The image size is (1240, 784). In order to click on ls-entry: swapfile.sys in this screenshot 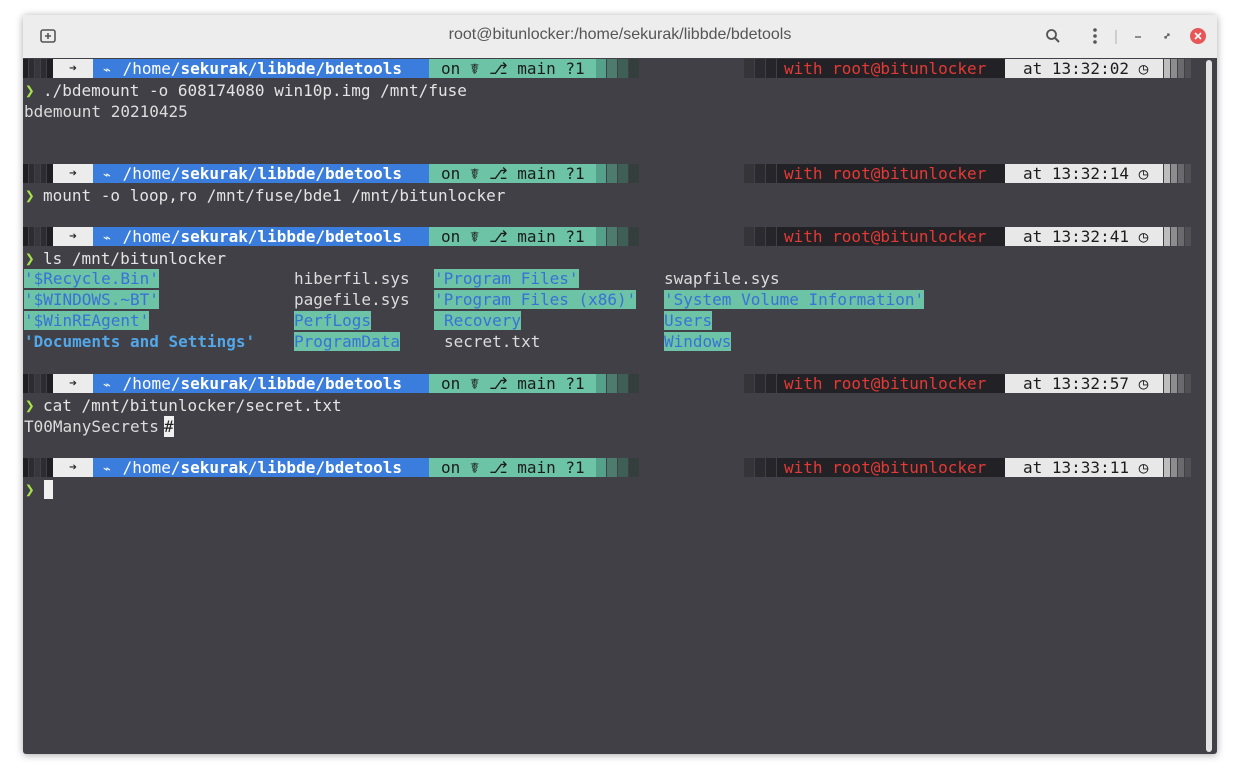, I will do `click(608, 279)`.